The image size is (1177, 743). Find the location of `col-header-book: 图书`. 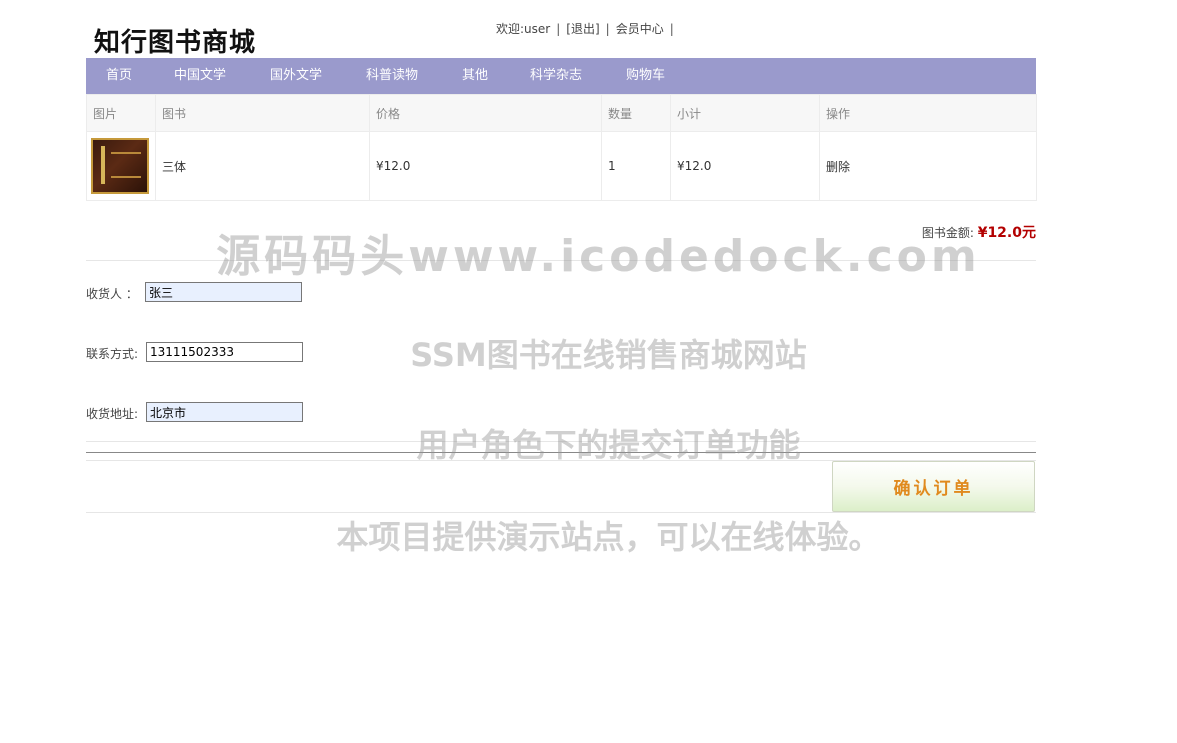

col-header-book: 图书 is located at coordinates (262, 113).